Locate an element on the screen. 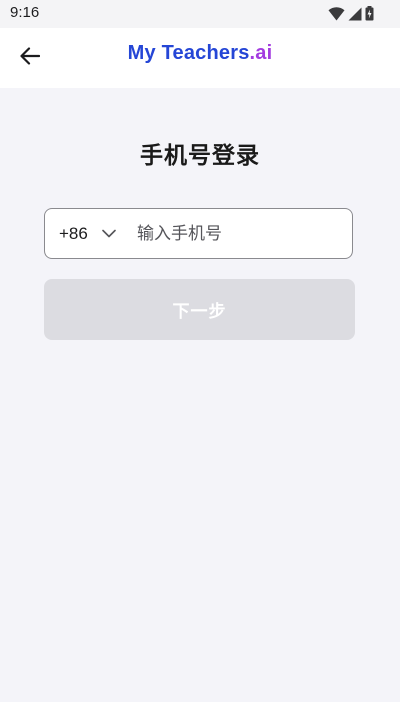 This screenshot has height=711, width=400. next-step-button: 下一步 is located at coordinates (199, 309).